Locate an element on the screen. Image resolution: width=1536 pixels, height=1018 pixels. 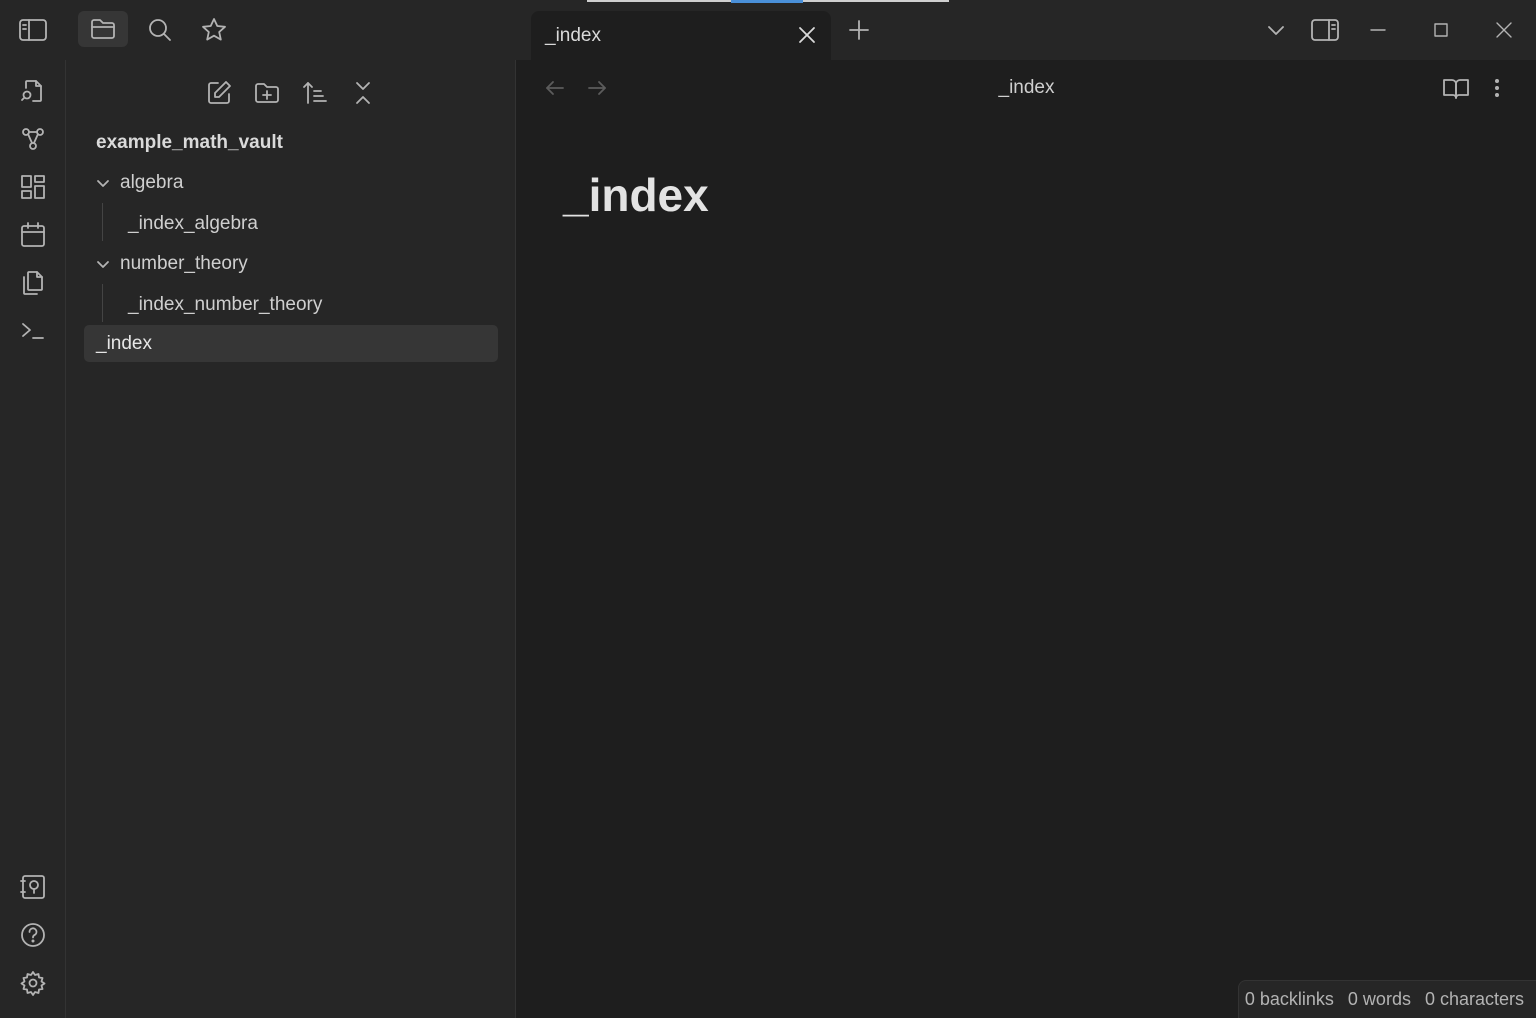
open-vault-button is located at coordinates (33, 887).